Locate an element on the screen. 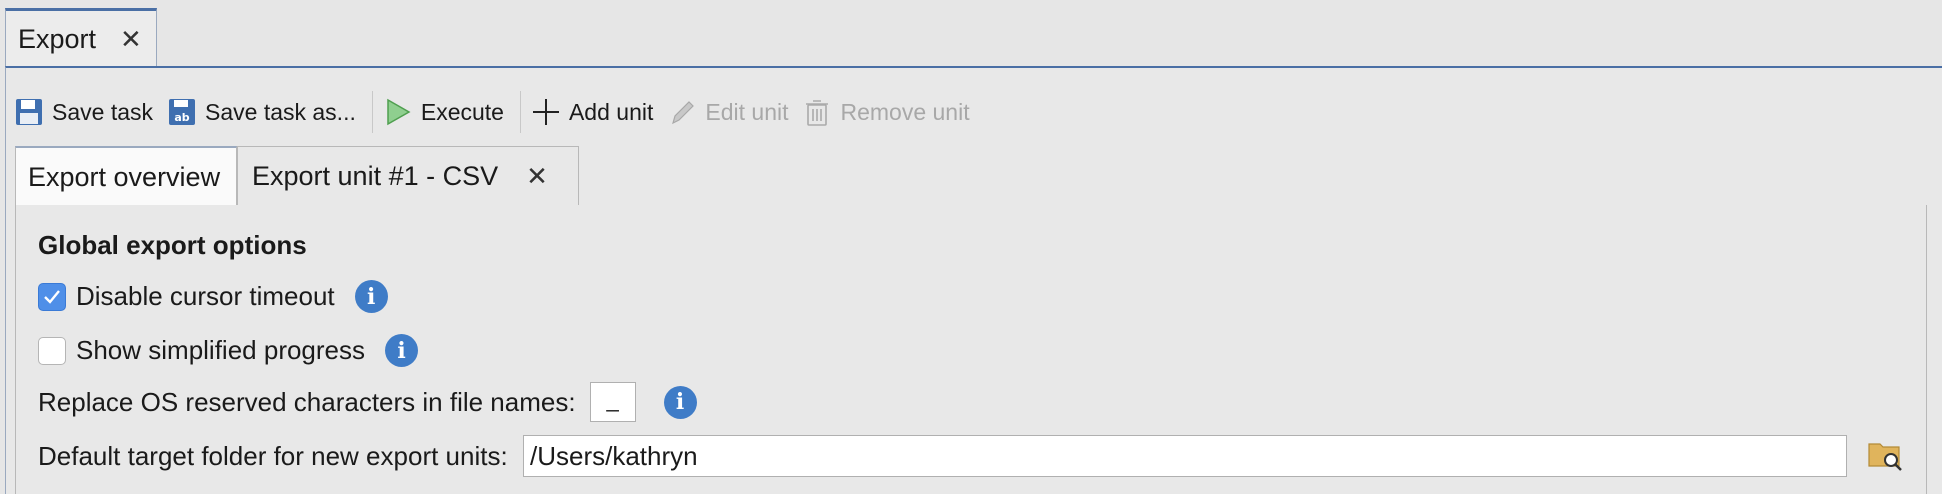 The width and height of the screenshot is (1942, 494). show-simplified-progress-row: Show simplified progress i is located at coordinates (228, 350).